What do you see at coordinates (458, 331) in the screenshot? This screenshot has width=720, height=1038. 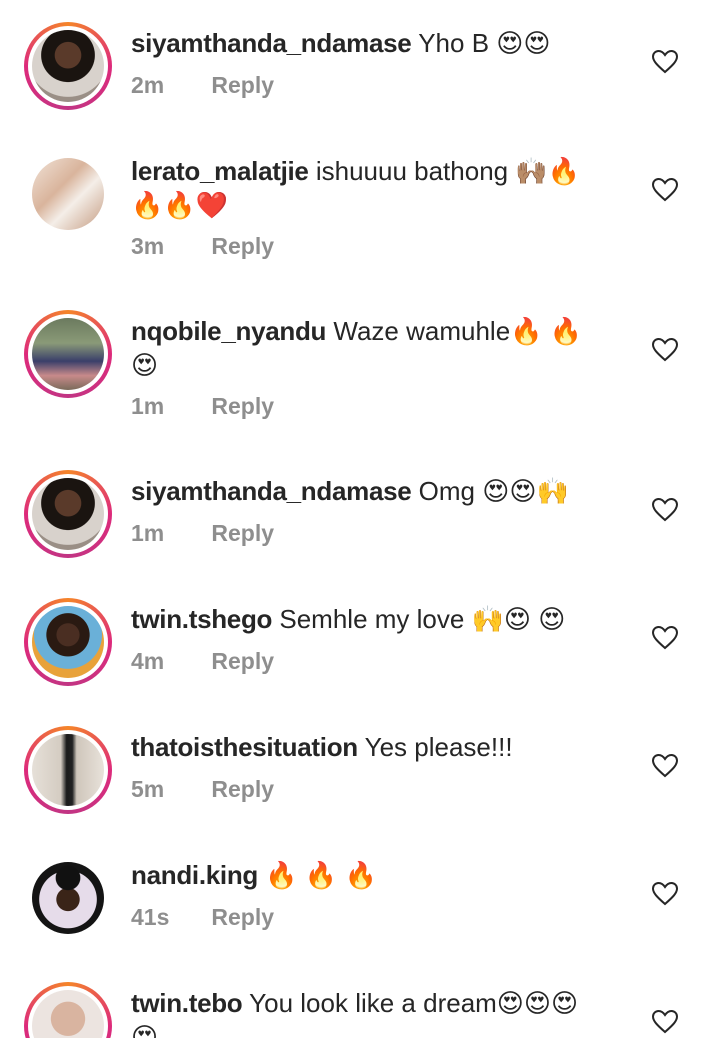 I see `comment-text: Waze wamuhle🔥 🔥` at bounding box center [458, 331].